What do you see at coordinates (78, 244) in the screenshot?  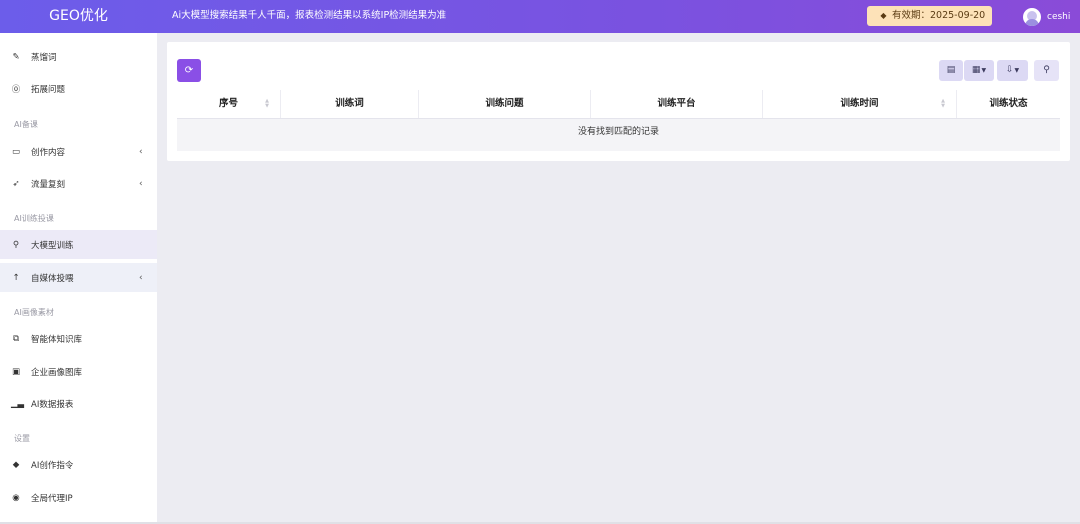 I see `sidebar-item-model-training: ⚲ 大模型训练` at bounding box center [78, 244].